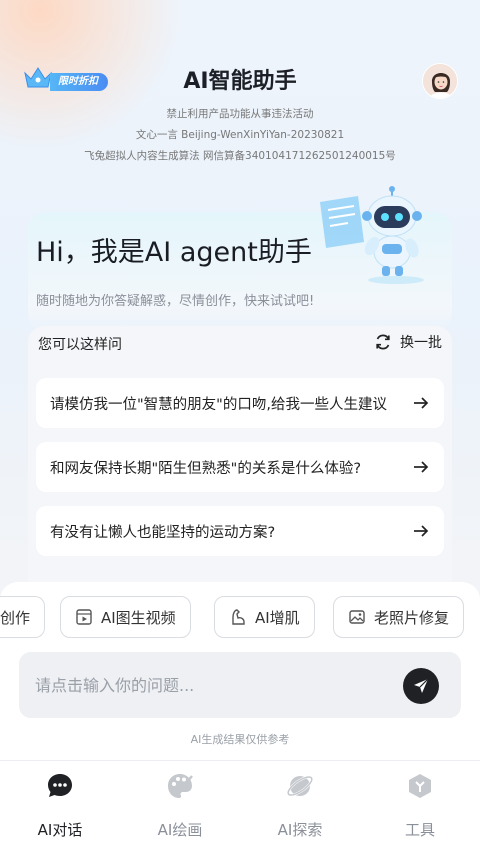  I want to click on suggestion-text: 有没有让懒人也能坚持的运动方案?, so click(163, 532).